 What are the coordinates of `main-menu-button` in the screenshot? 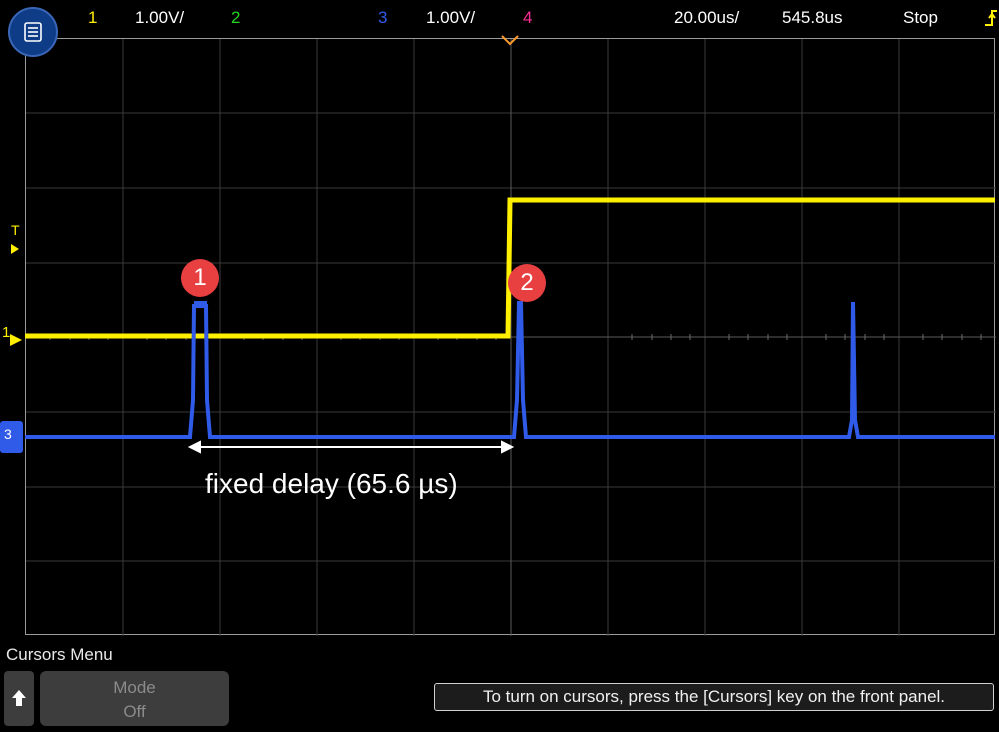 It's located at (33, 32).